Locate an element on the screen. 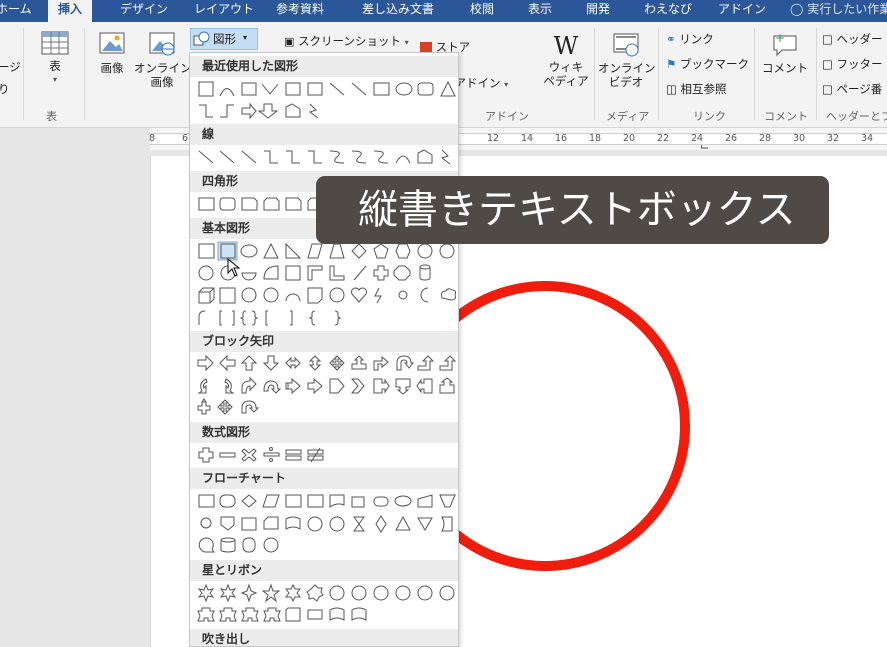  link-button: ⚭ リンク is located at coordinates (690, 39).